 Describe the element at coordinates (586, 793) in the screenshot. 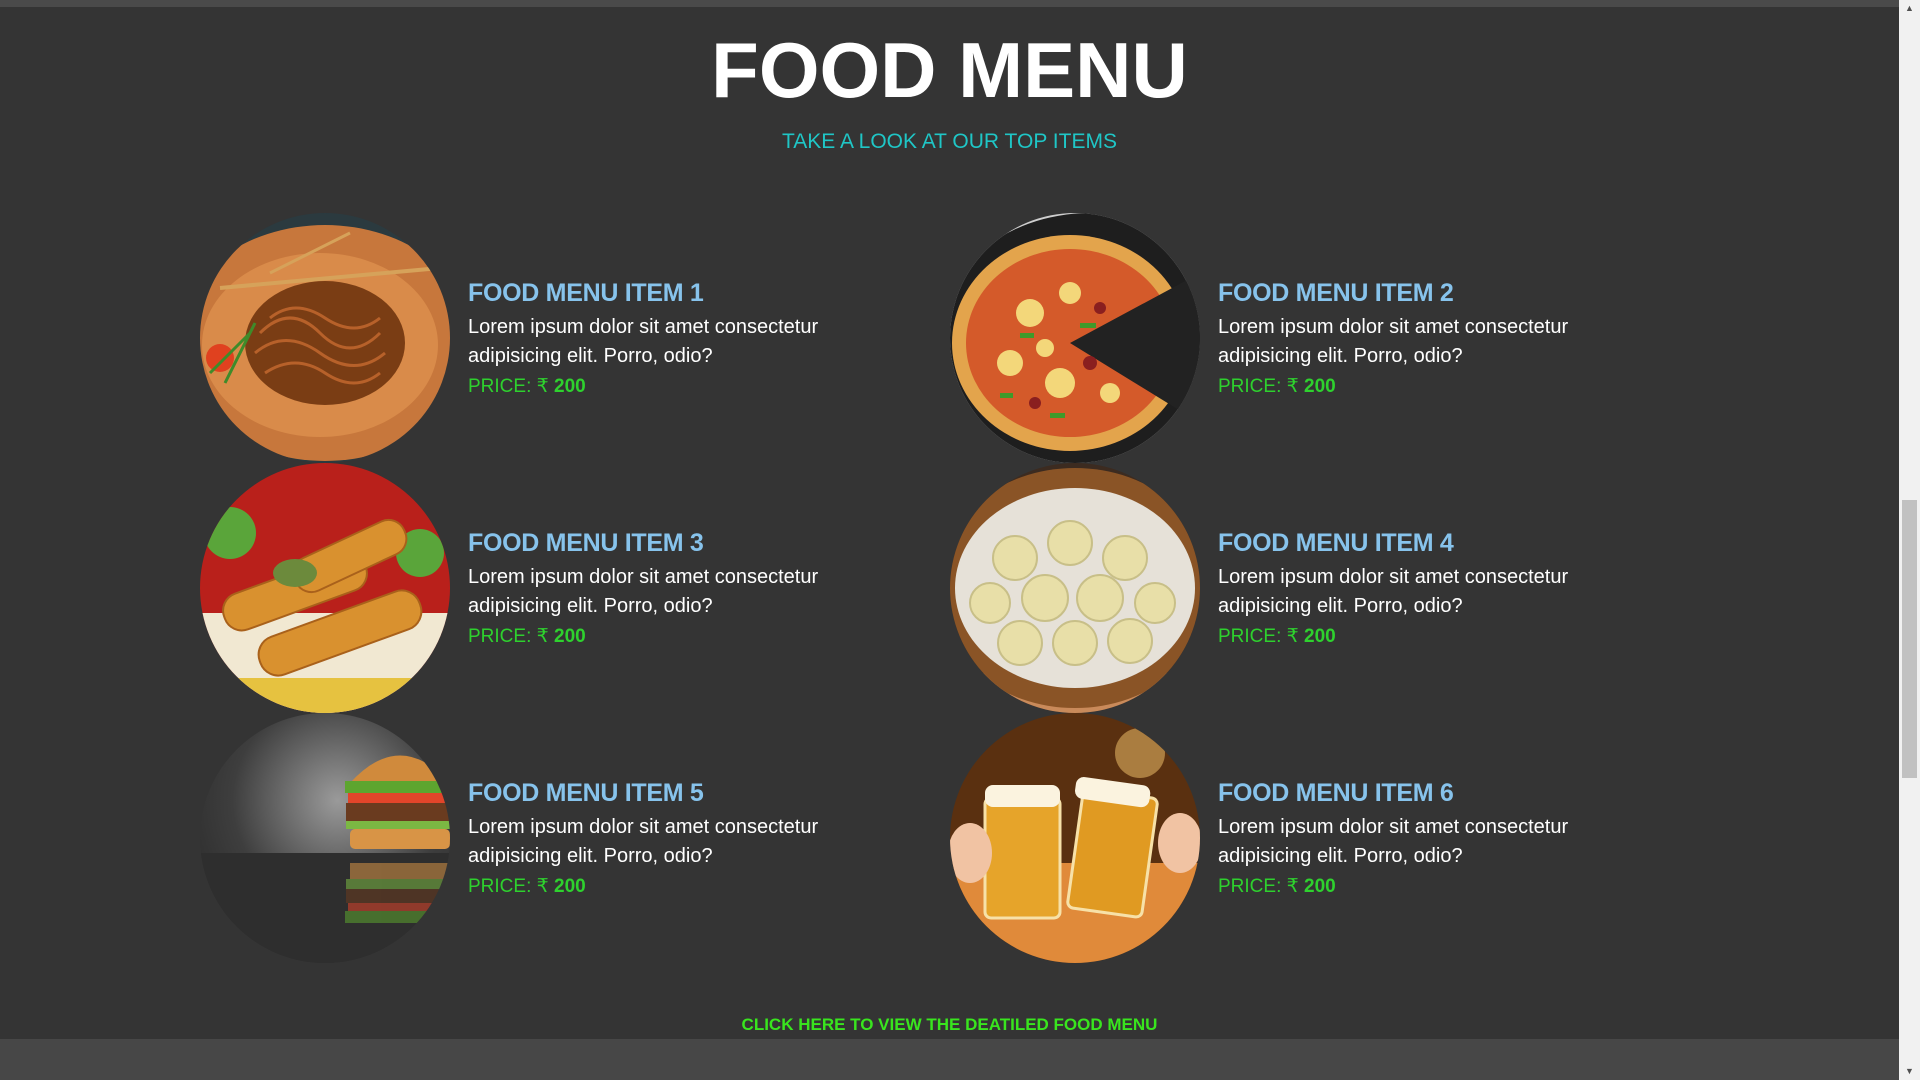

I see `item-name: FOOD MENU ITEM 5` at that location.